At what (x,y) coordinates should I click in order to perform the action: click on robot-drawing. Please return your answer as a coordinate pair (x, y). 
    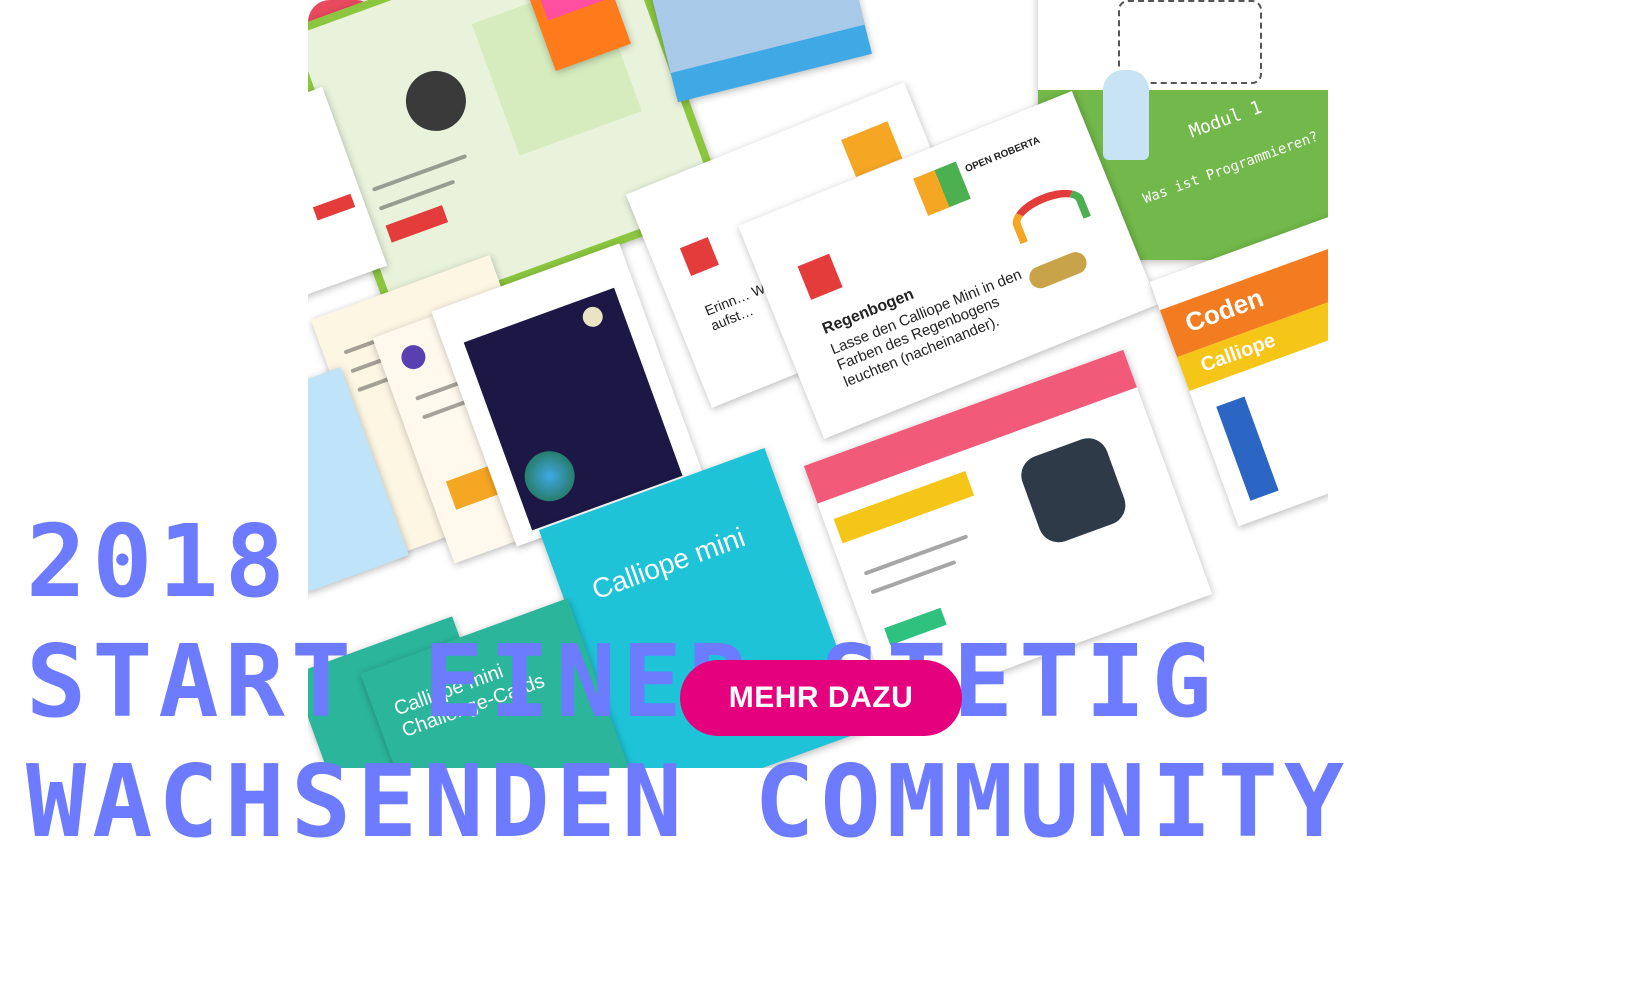
    Looking at the image, I should click on (1190, 42).